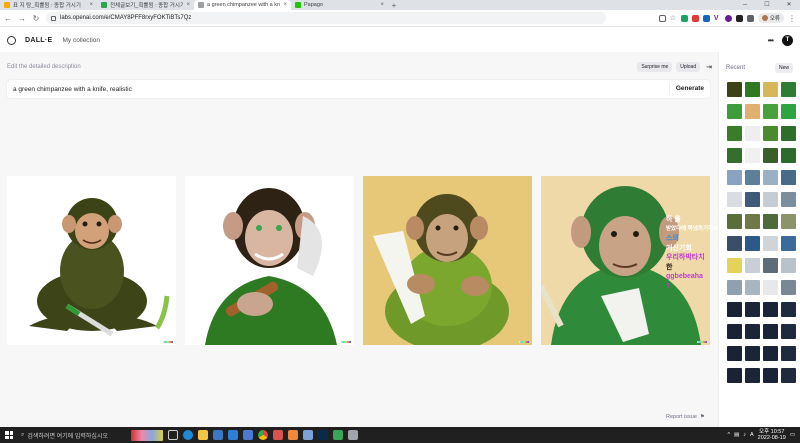 This screenshot has height=443, width=800. I want to click on app-icon-gray, so click(353, 435).